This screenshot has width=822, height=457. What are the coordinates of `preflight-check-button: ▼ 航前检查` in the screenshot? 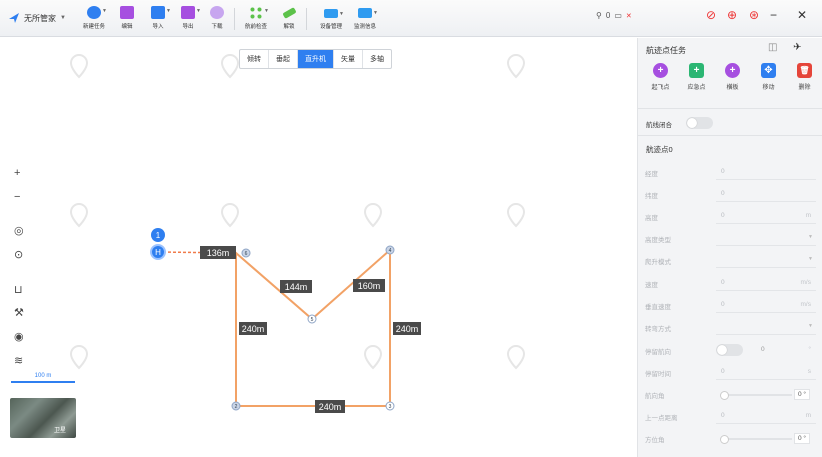 It's located at (256, 18).